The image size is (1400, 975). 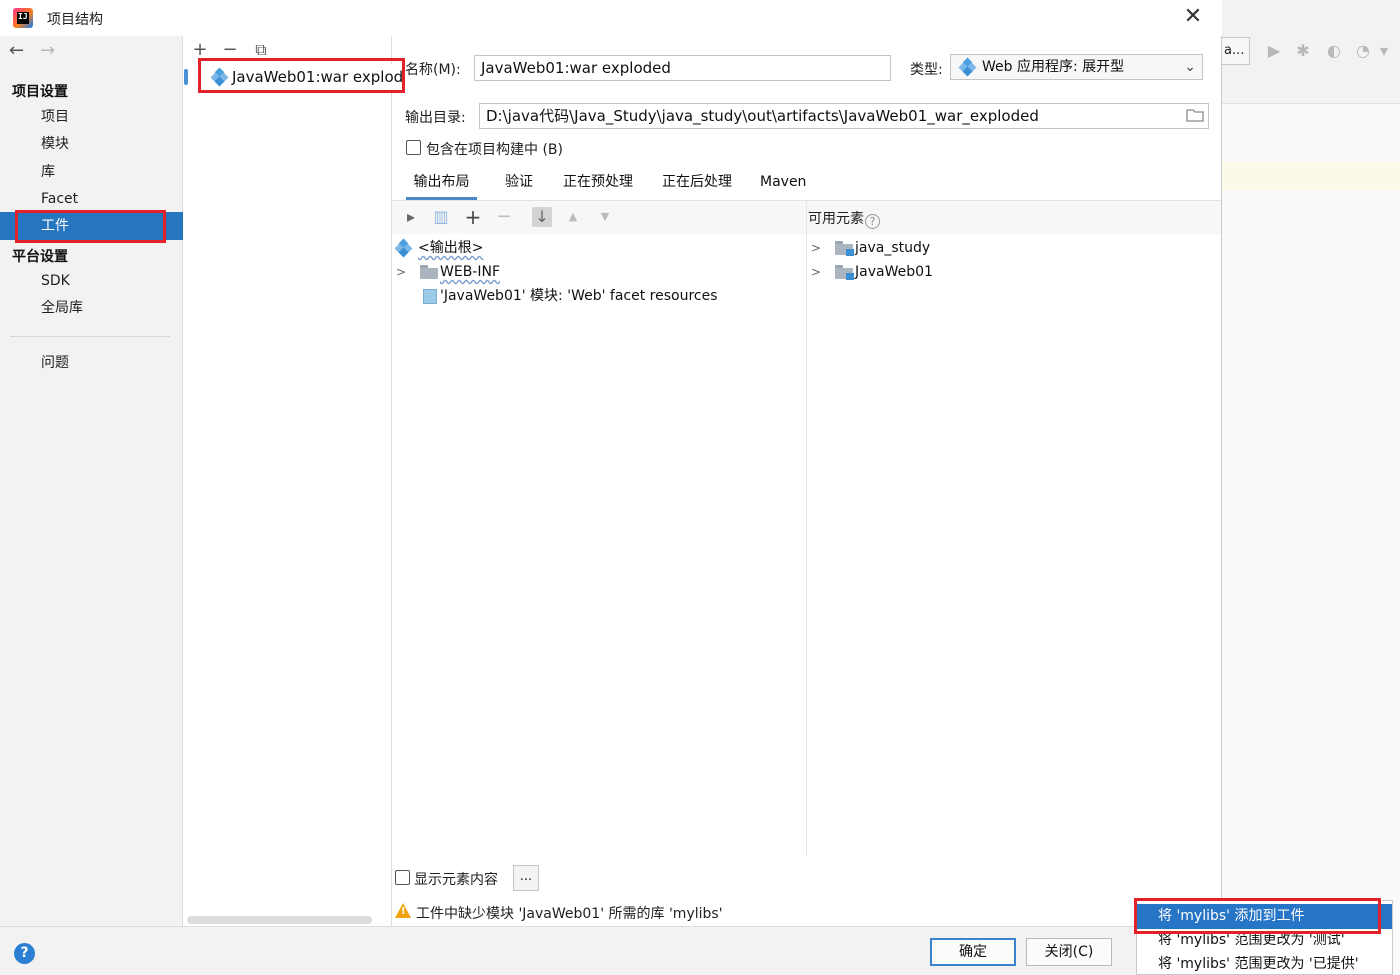 I want to click on background-editor-highlight-line, so click(x=1311, y=176).